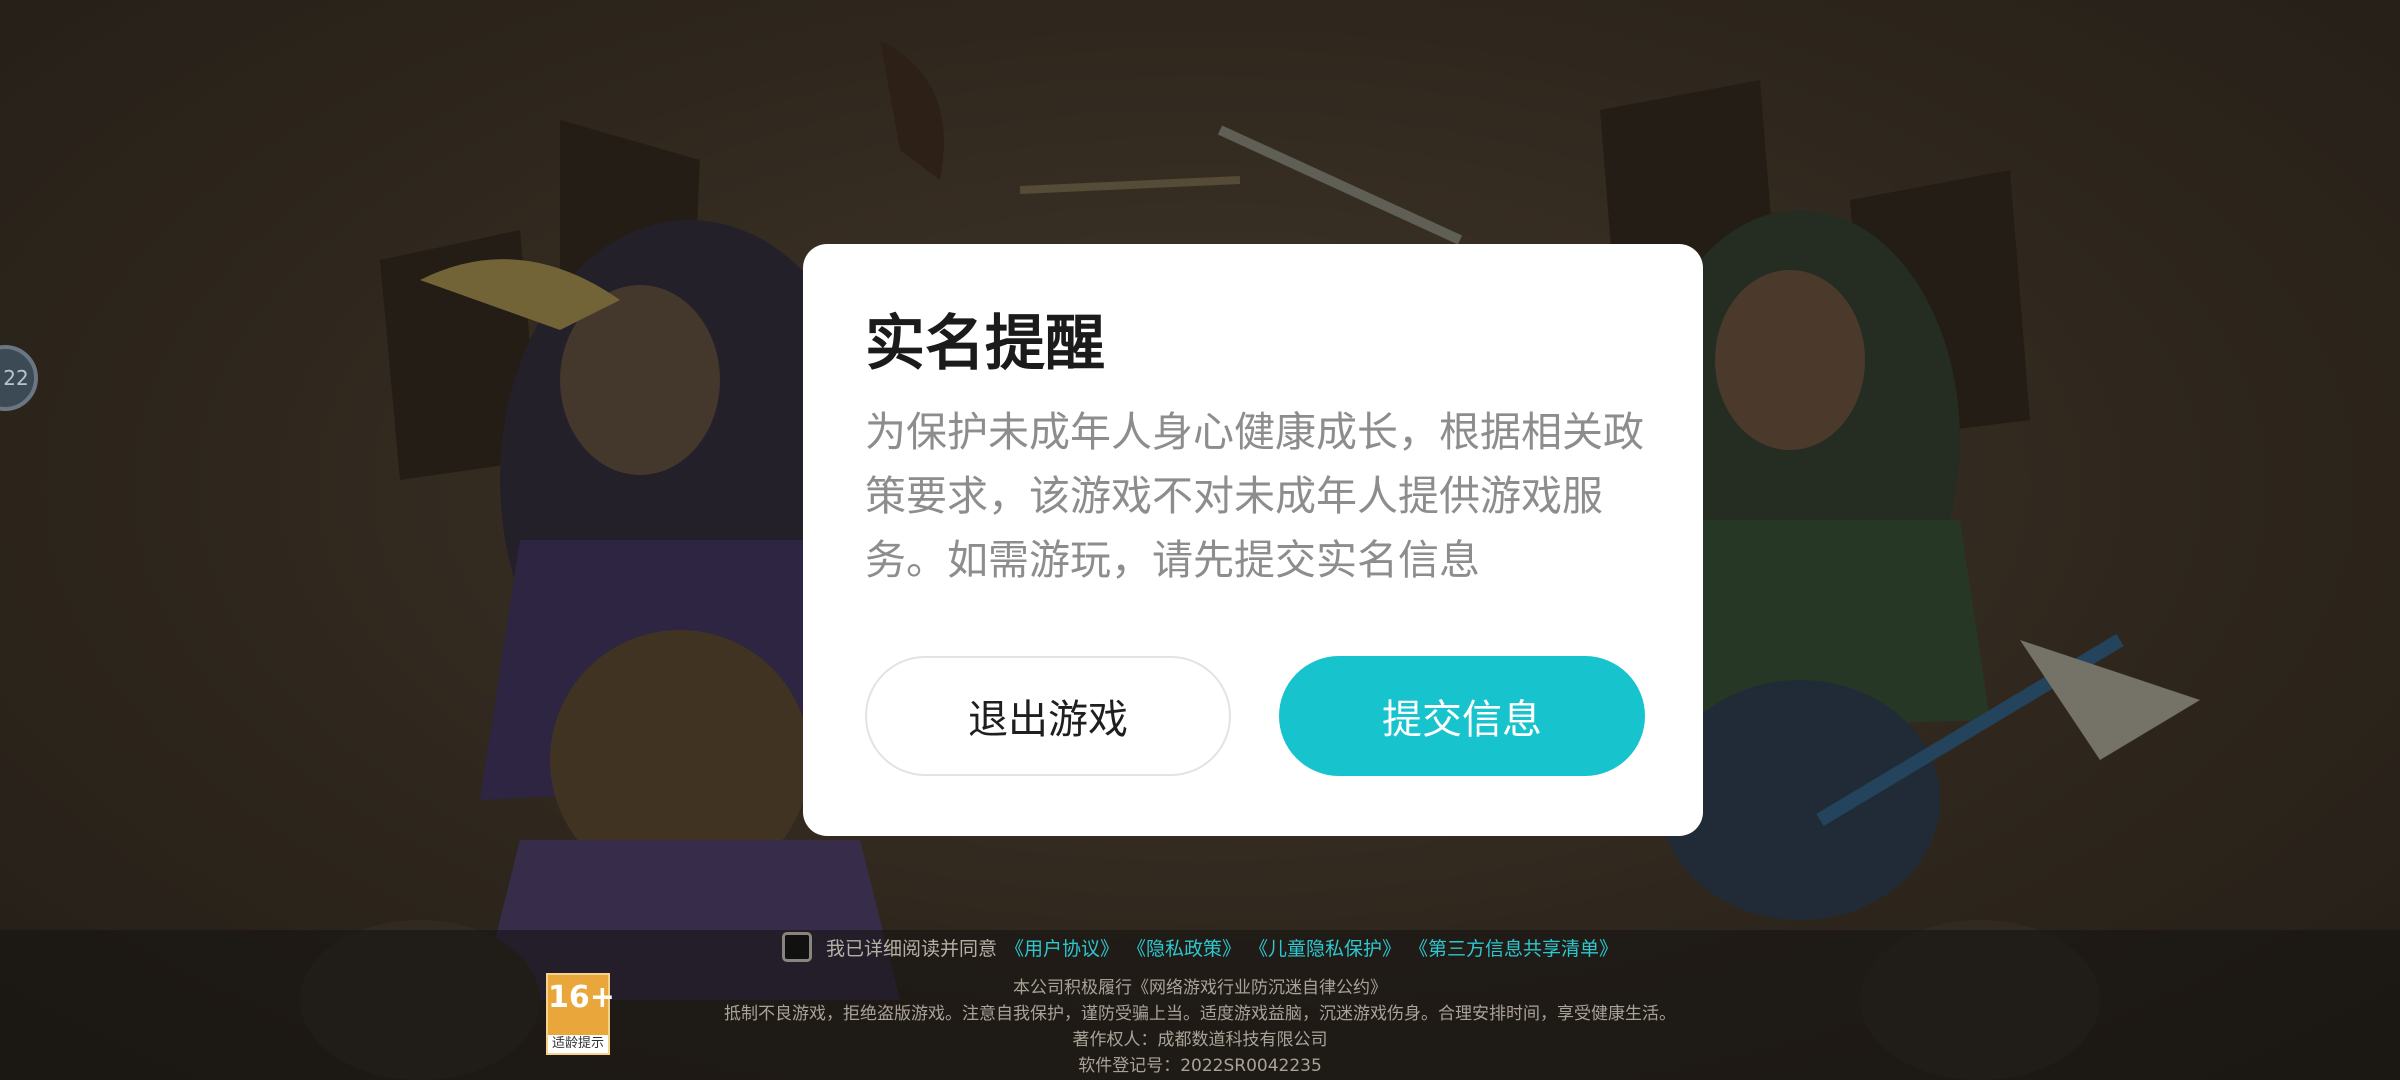 This screenshot has height=1080, width=2400. What do you see at coordinates (1462, 716) in the screenshot?
I see `submit-info-button: 提交信息` at bounding box center [1462, 716].